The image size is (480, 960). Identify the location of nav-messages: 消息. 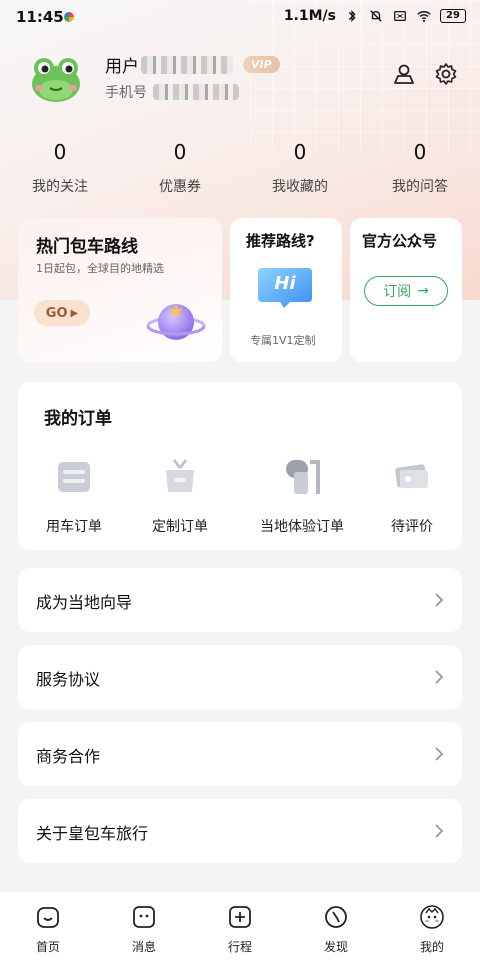
(144, 926).